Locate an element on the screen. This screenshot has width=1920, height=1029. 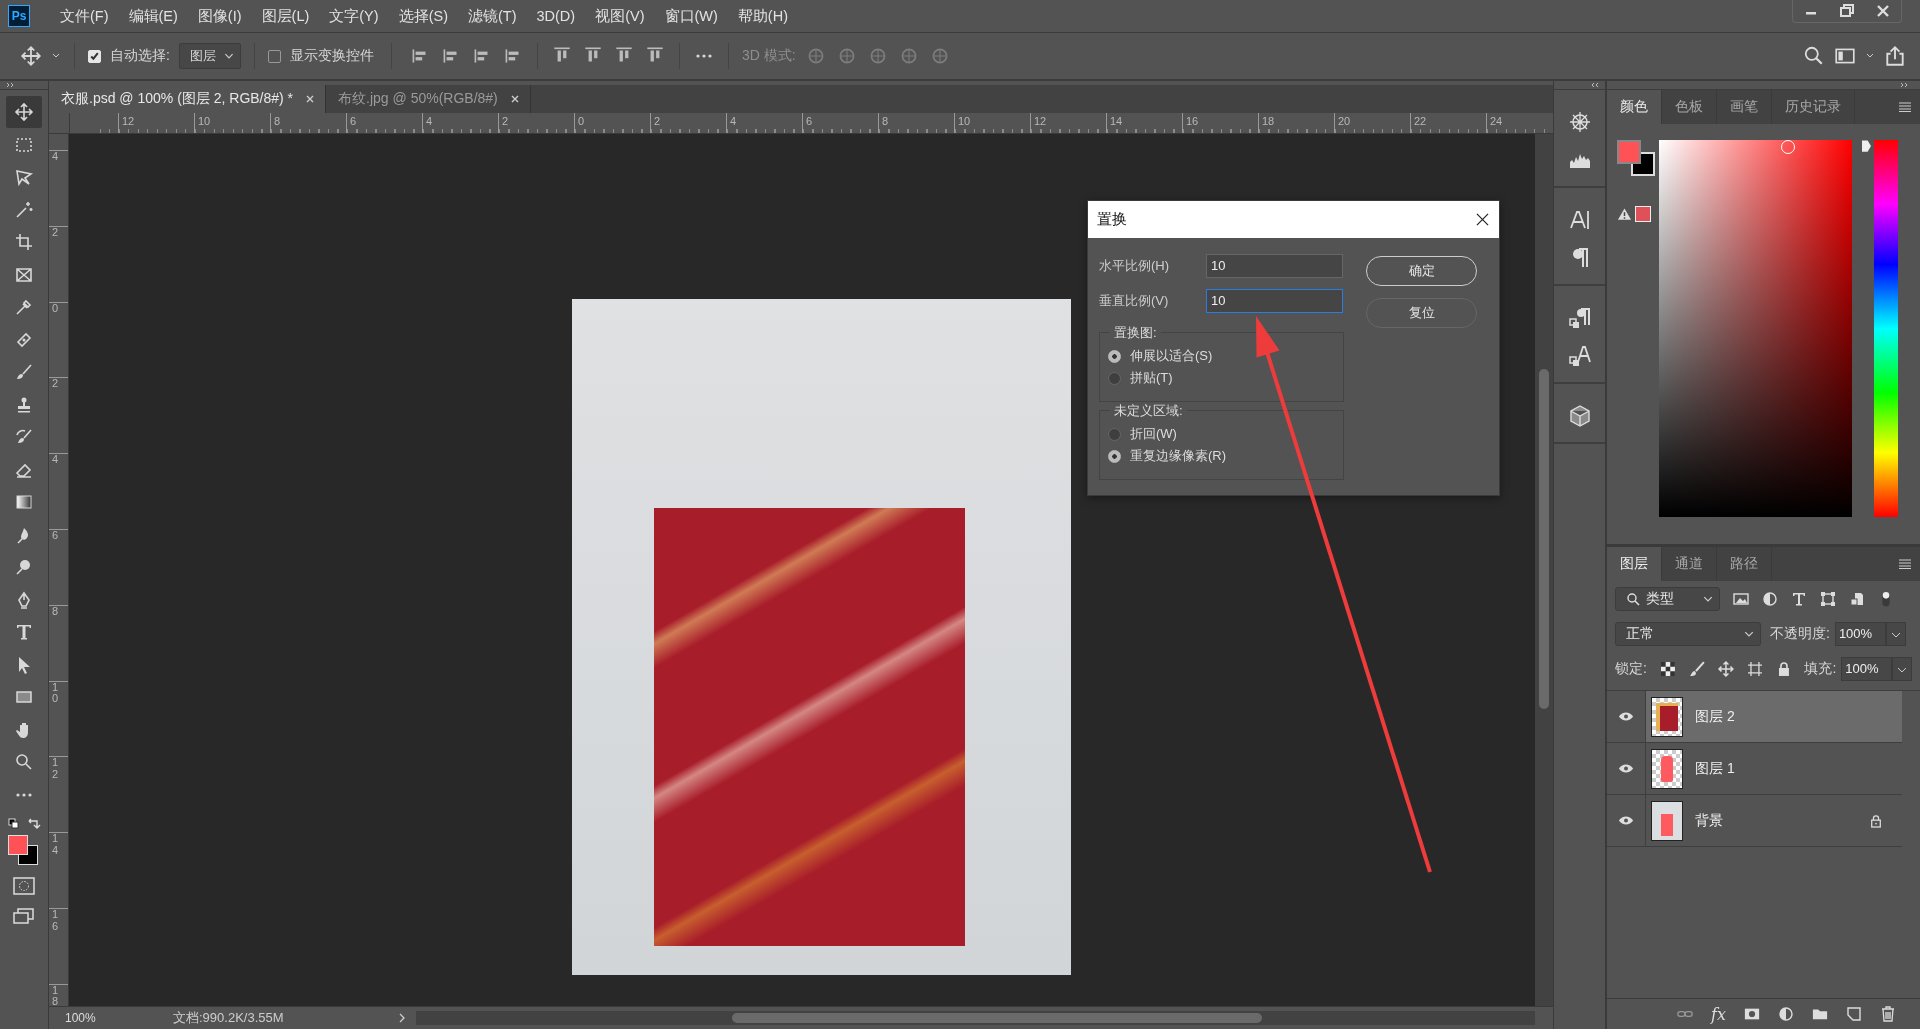
ruler-number: 0 is located at coordinates (581, 121).